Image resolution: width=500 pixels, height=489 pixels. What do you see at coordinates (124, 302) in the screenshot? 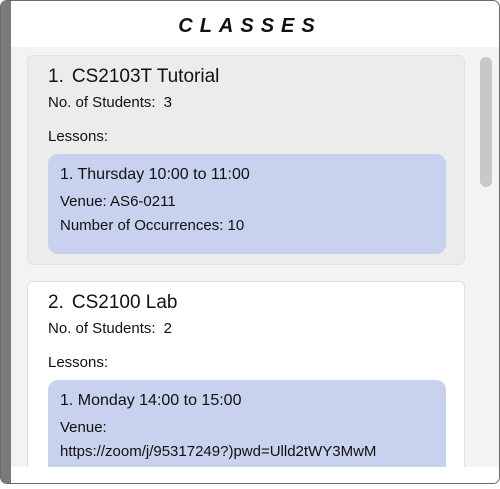
I see `class-name: CS2100 Lab` at bounding box center [124, 302].